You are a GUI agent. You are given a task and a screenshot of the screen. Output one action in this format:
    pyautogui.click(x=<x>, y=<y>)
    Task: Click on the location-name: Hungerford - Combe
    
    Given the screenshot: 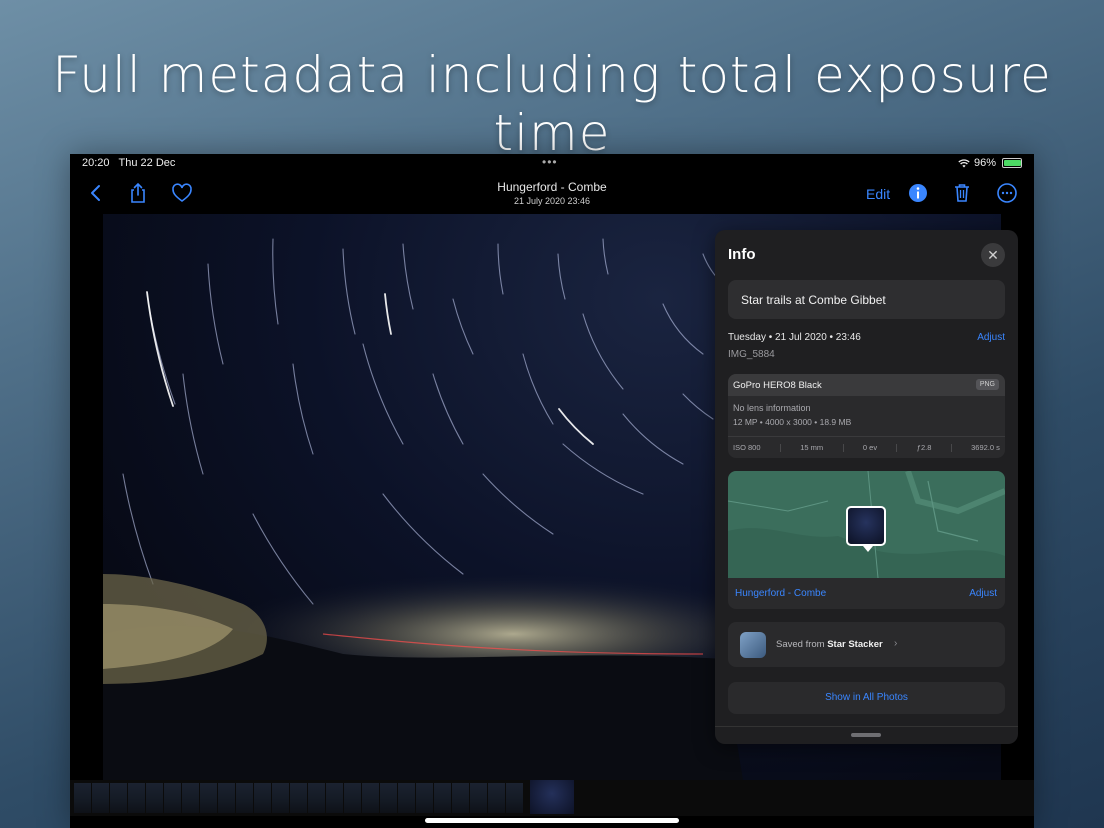 What is the action you would take?
    pyautogui.click(x=780, y=593)
    